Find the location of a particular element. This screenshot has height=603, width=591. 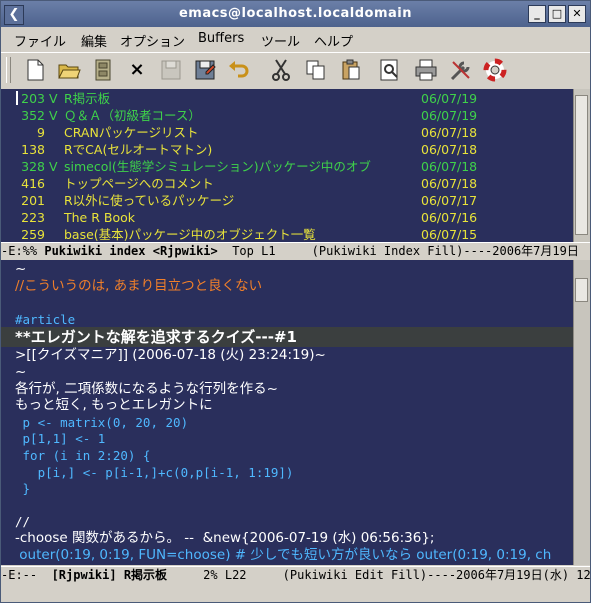

index-row-number: 259 is located at coordinates (33, 234).